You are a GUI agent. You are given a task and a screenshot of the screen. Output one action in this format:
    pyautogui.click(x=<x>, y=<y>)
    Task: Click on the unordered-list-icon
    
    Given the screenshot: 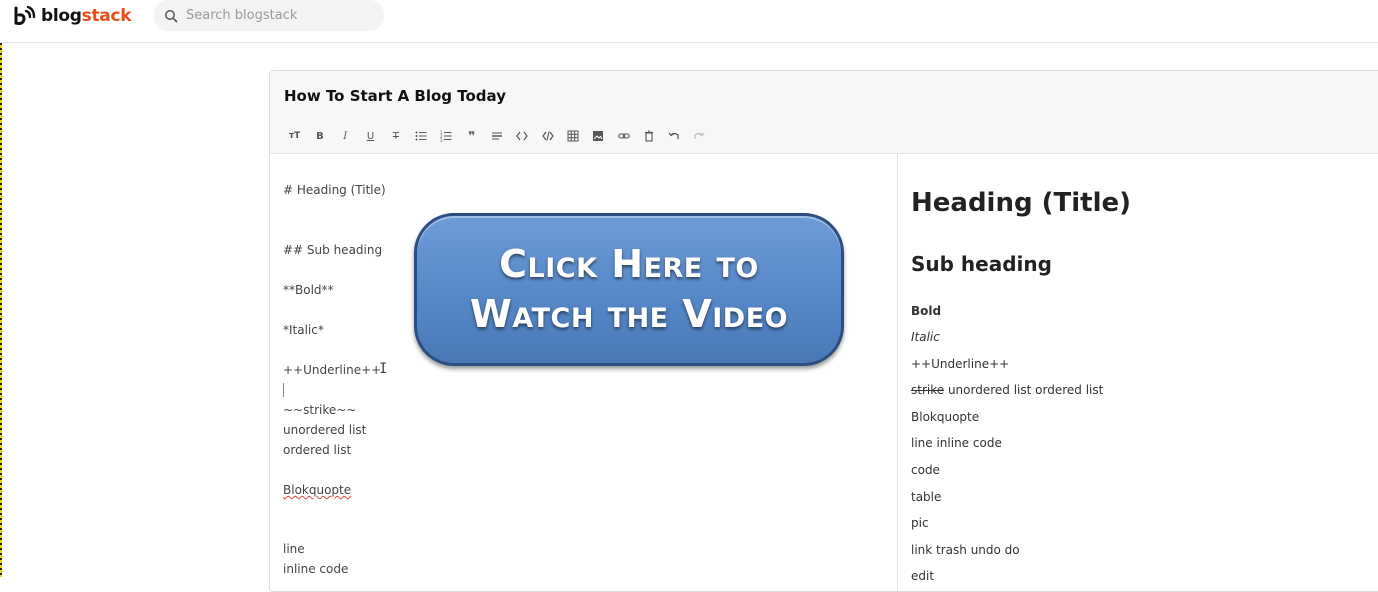 What is the action you would take?
    pyautogui.click(x=420, y=136)
    